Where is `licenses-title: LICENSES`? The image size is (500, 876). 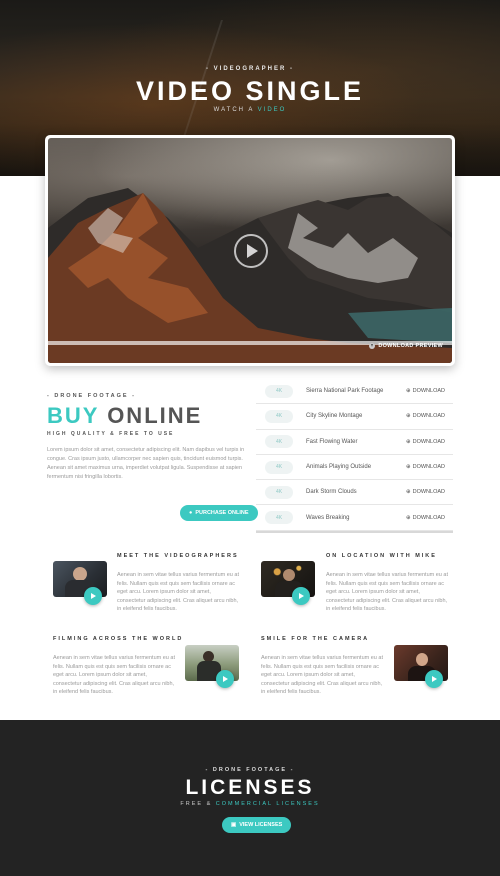
licenses-title: LICENSES is located at coordinates (250, 787).